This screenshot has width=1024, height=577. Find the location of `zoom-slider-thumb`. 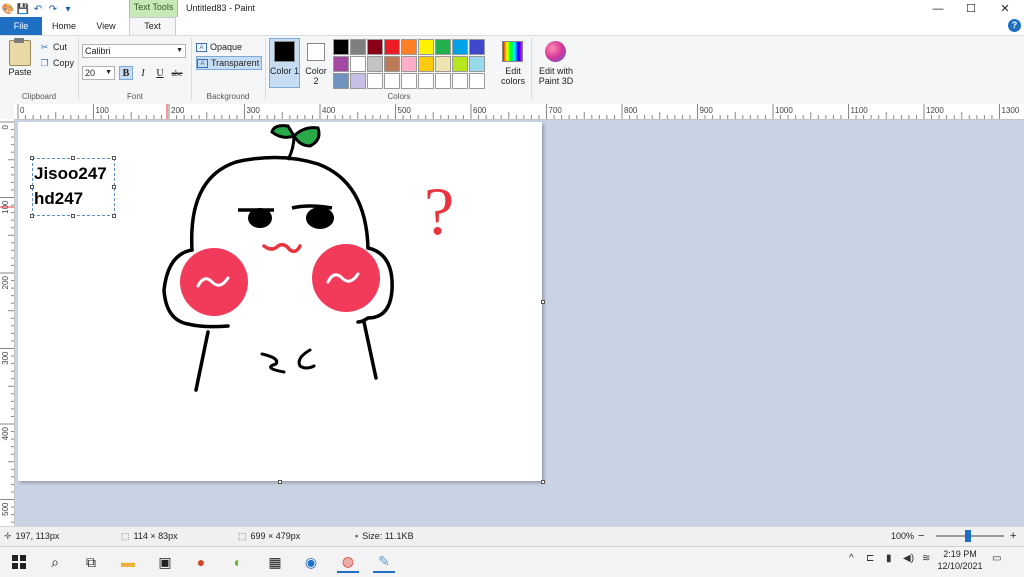

zoom-slider-thumb is located at coordinates (968, 536).